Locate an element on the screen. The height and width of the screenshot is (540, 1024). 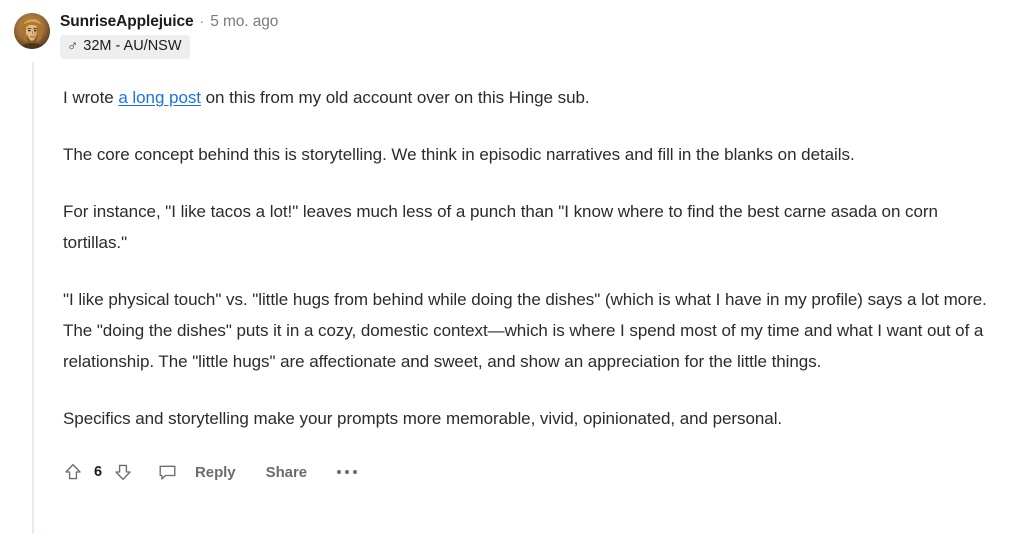
comment-timestamp: 5 mo. ago is located at coordinates (244, 21).